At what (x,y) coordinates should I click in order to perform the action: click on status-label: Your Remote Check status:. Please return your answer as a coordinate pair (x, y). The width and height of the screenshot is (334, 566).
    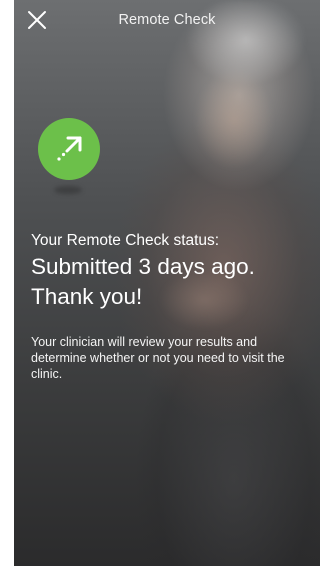
    Looking at the image, I should click on (125, 240).